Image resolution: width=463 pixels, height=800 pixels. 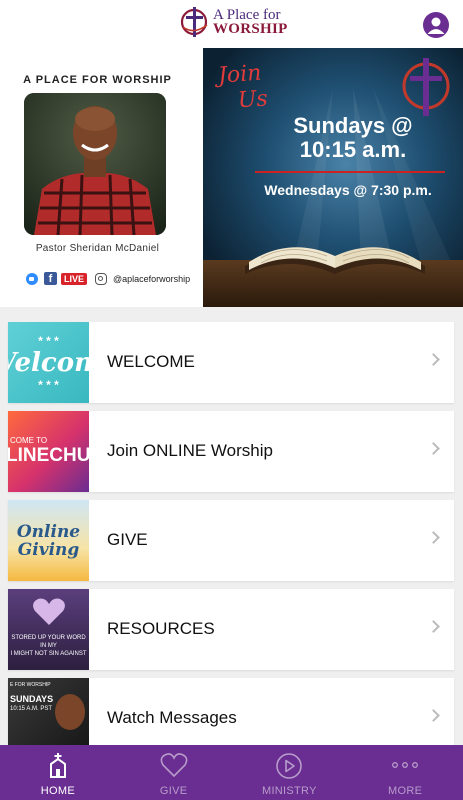 I want to click on giving-thumb-text: Online Giving, so click(x=48, y=540).